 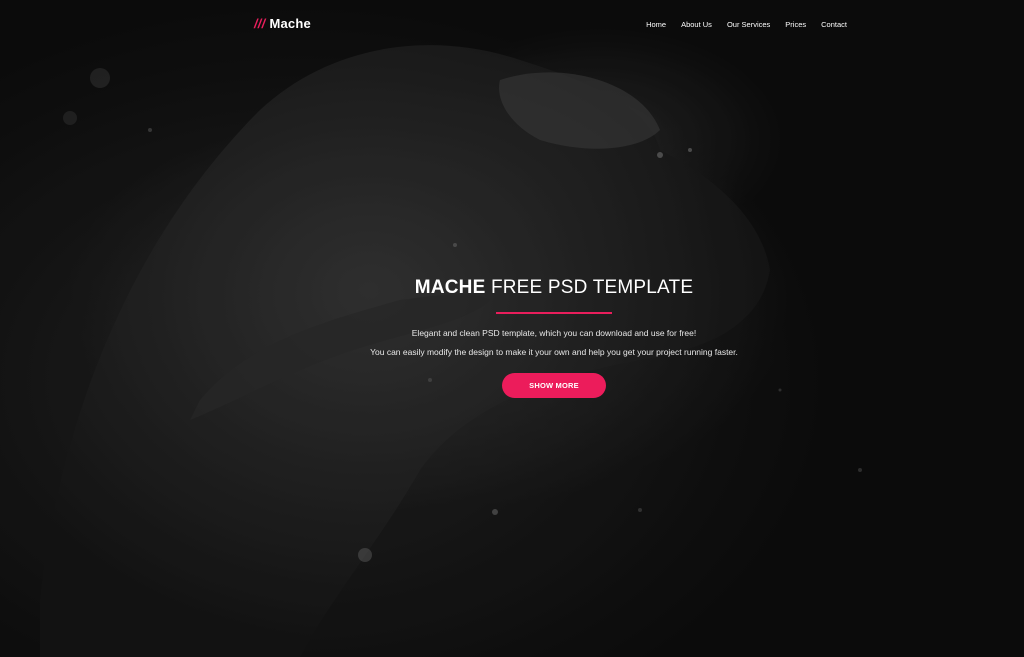 I want to click on nav-item-prices: Prices, so click(x=795, y=24).